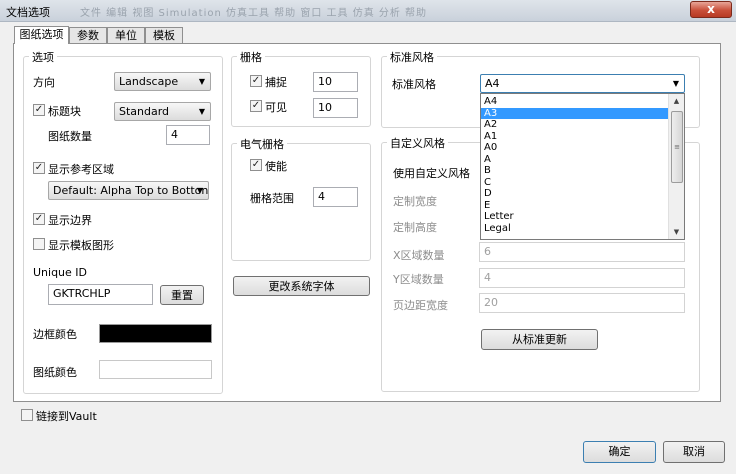 Image resolution: width=736 pixels, height=474 pixels. I want to click on cancel-button: 取消, so click(694, 452).